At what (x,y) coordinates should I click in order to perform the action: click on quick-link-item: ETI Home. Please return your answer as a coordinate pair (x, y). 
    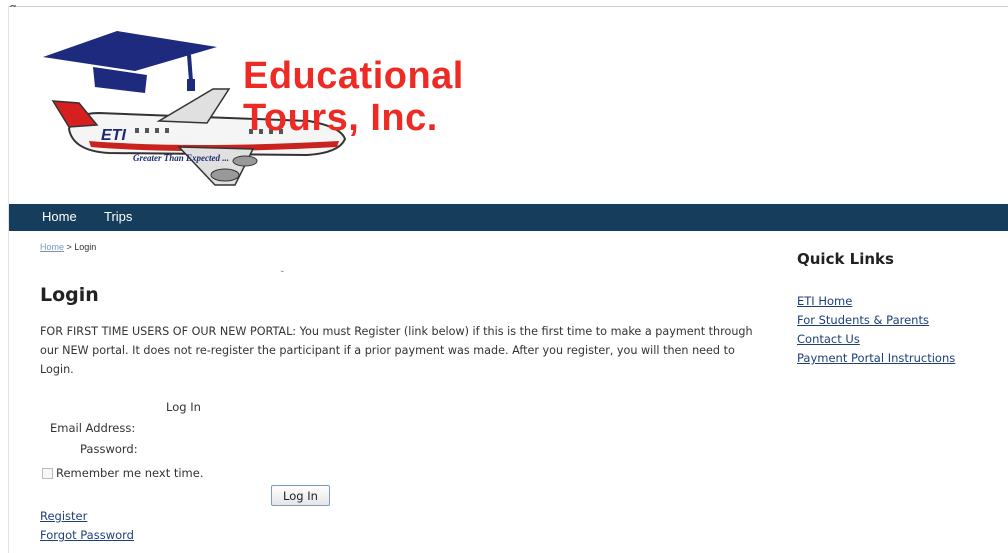
    Looking at the image, I should click on (876, 299).